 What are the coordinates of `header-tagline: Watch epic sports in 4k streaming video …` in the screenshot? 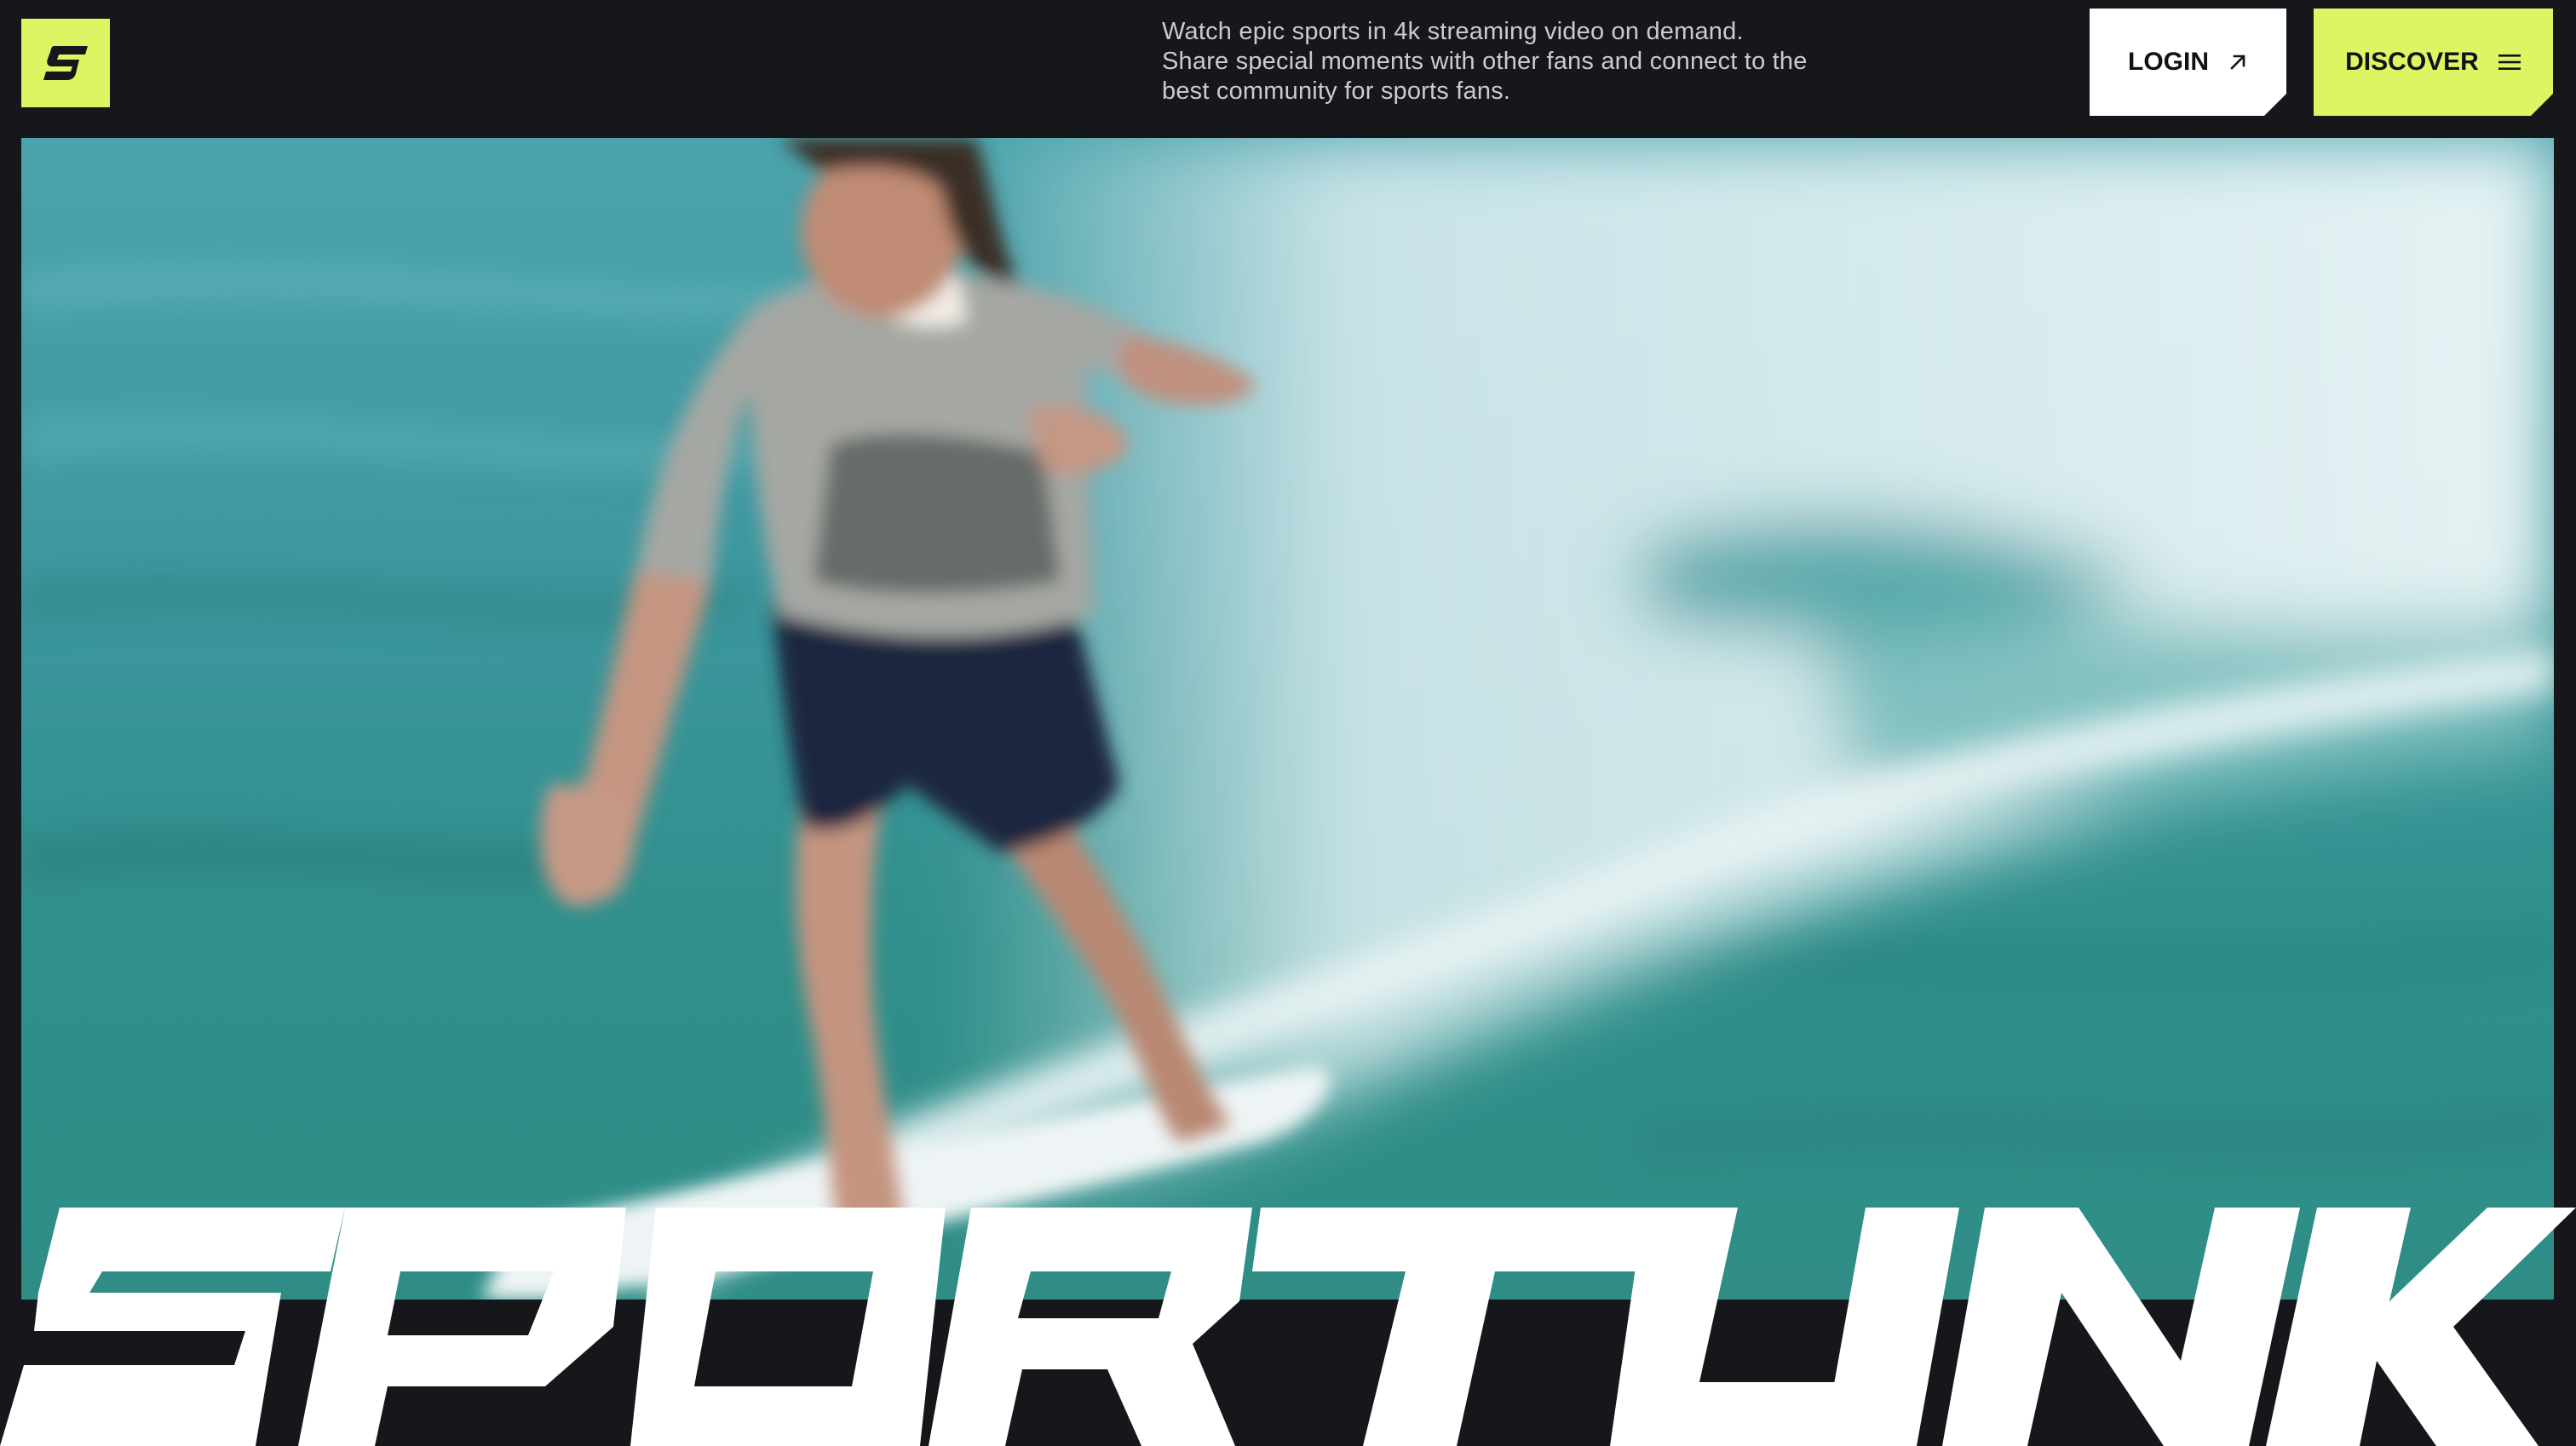 It's located at (1485, 61).